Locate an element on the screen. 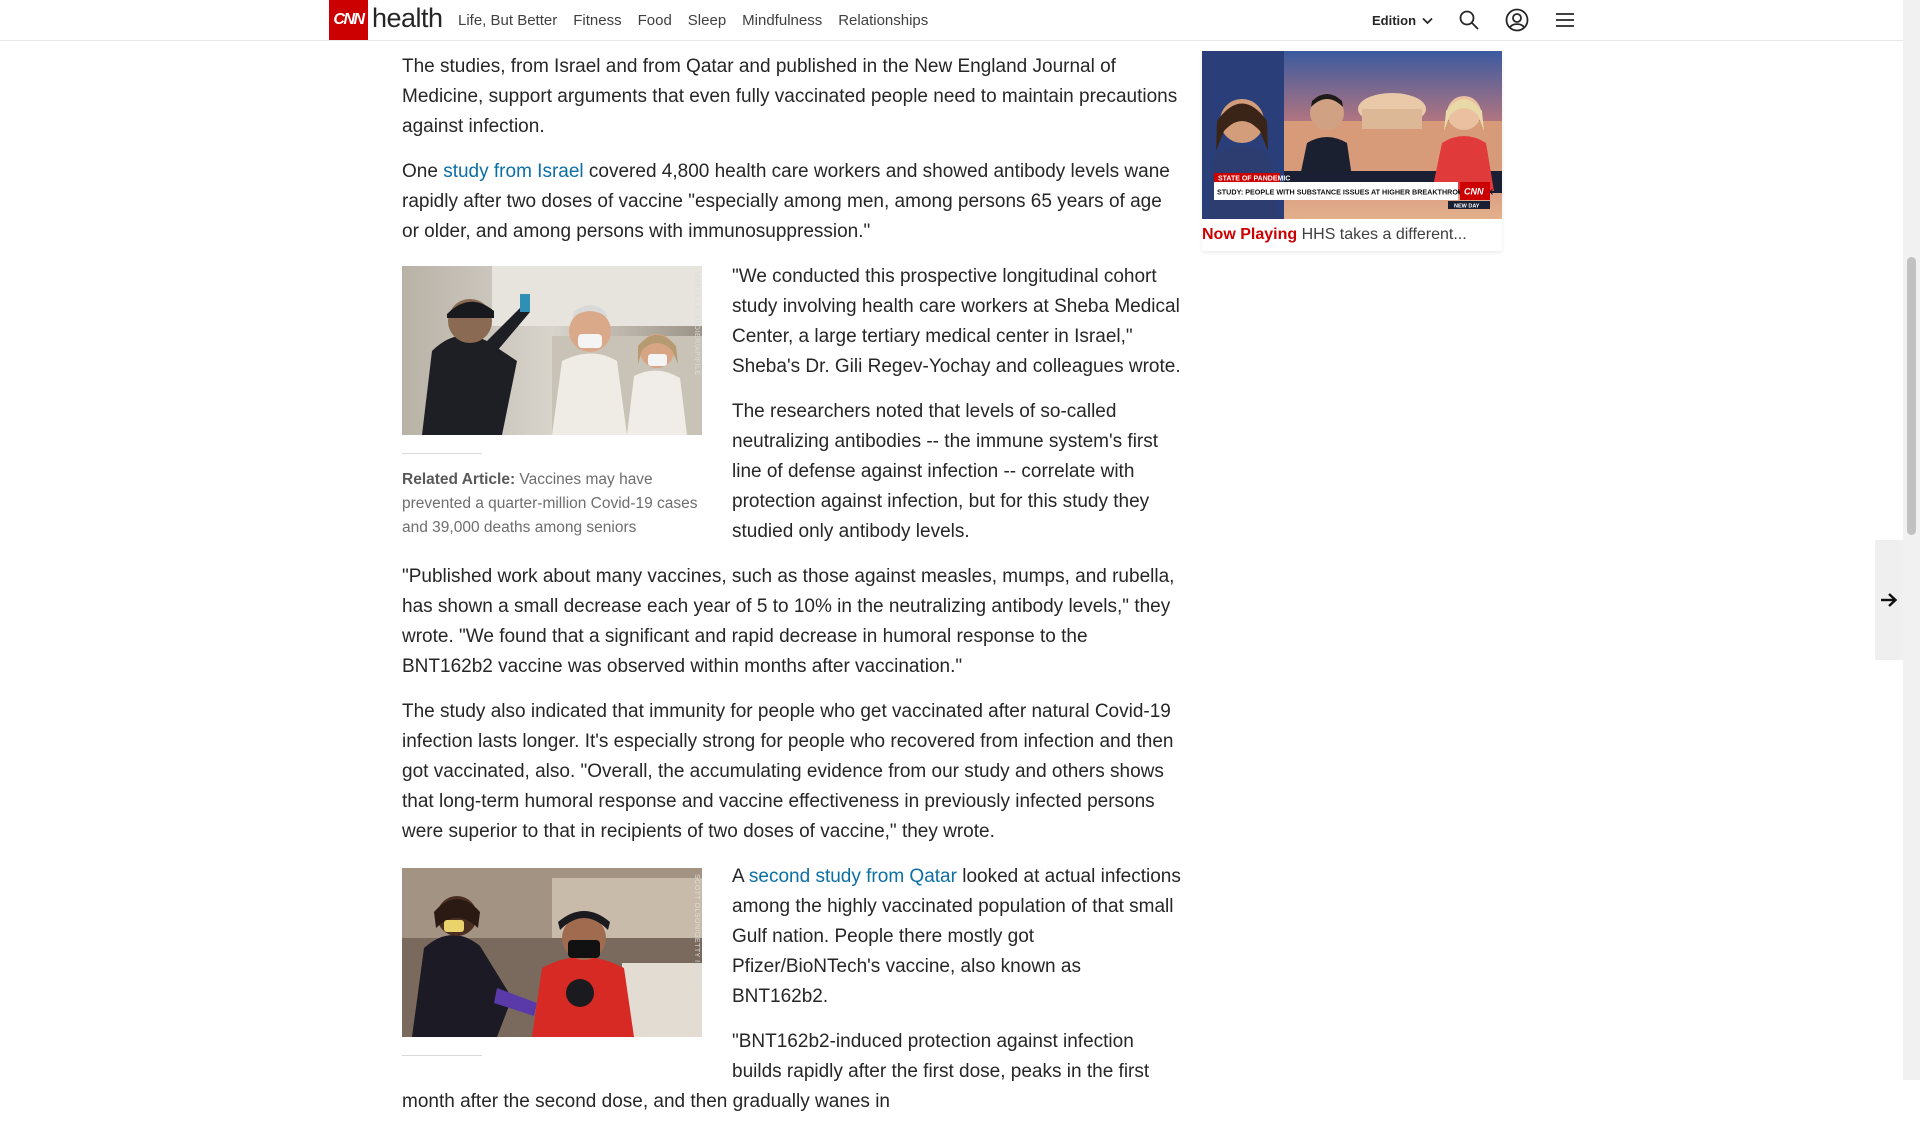  edition-label: Edition is located at coordinates (1394, 20).